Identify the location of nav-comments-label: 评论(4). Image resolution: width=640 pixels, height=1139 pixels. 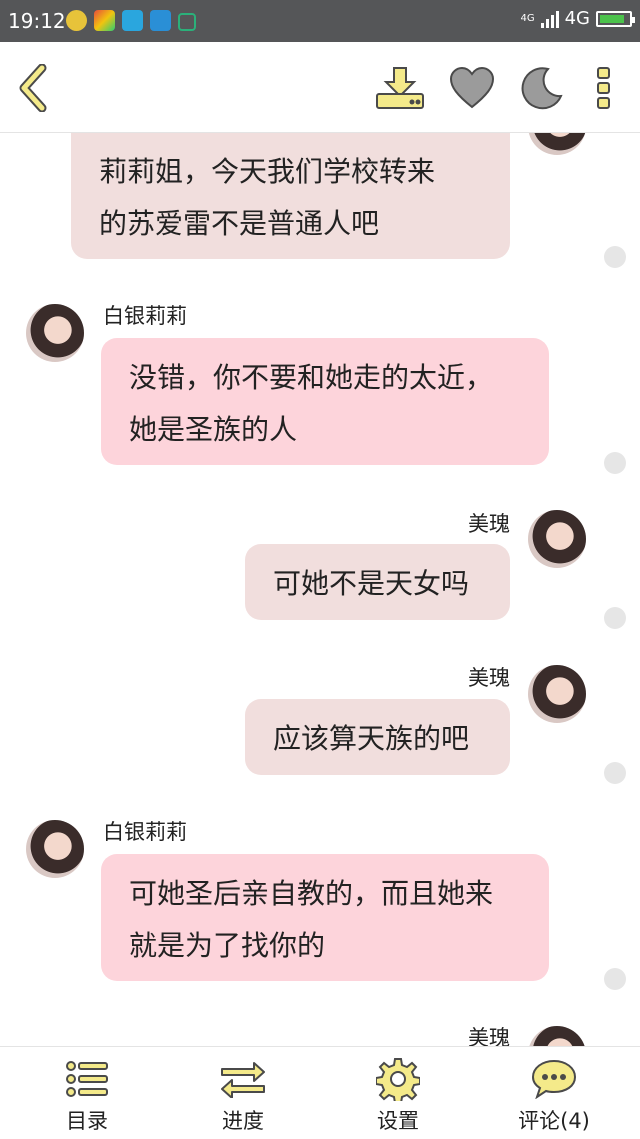
(554, 1121).